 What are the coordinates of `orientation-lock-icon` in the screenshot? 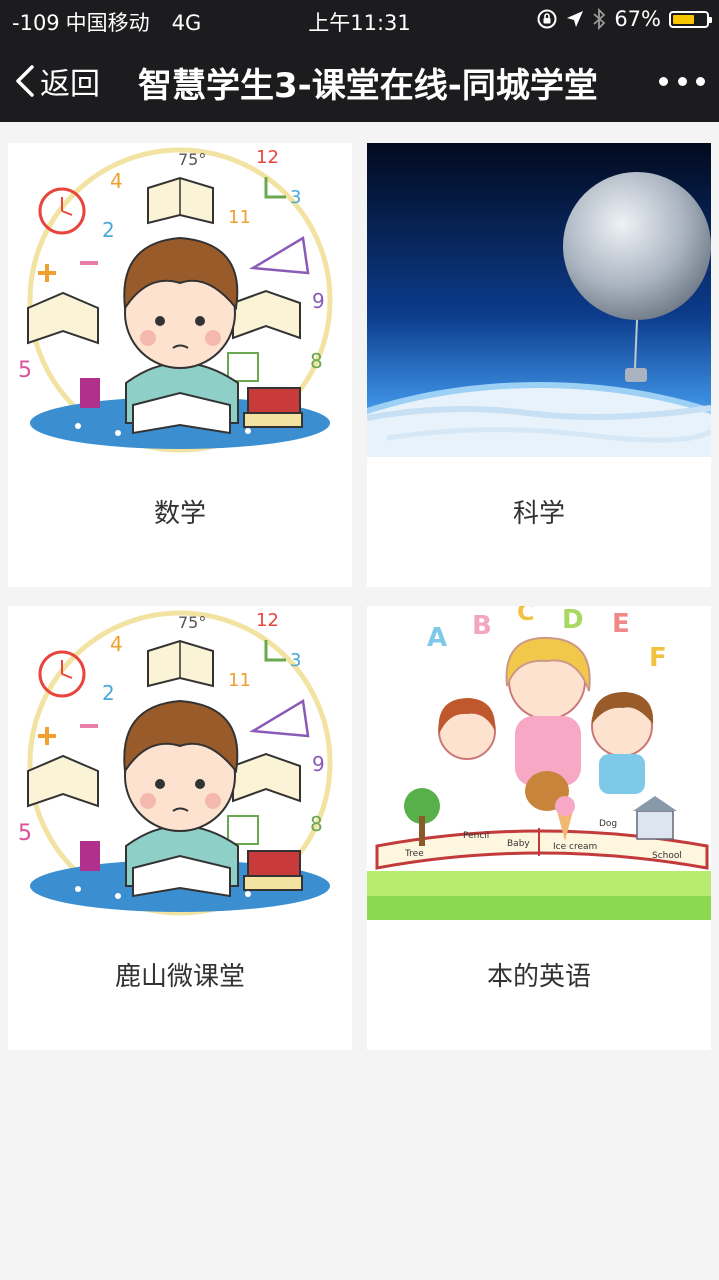 It's located at (547, 19).